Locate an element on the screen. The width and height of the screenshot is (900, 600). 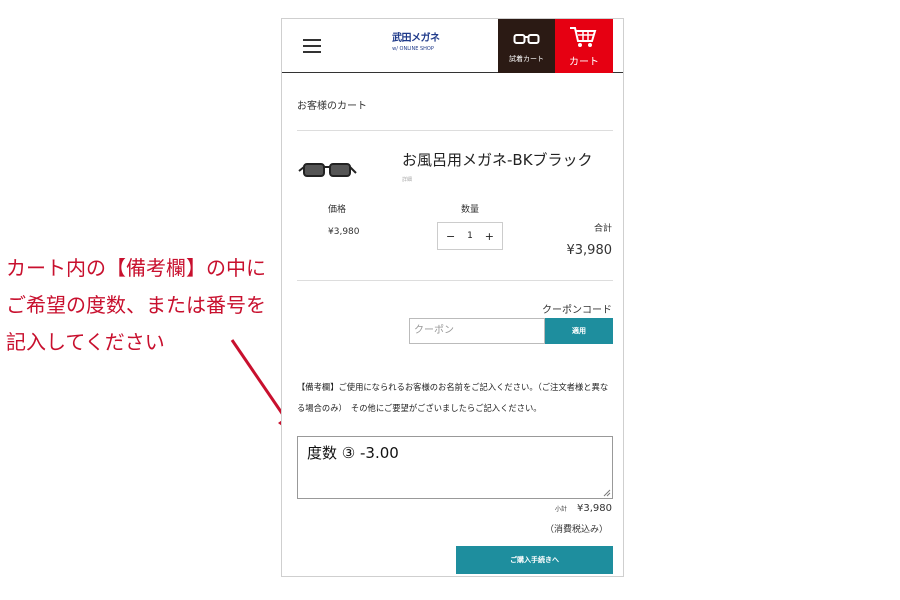
product-image is located at coordinates (328, 171).